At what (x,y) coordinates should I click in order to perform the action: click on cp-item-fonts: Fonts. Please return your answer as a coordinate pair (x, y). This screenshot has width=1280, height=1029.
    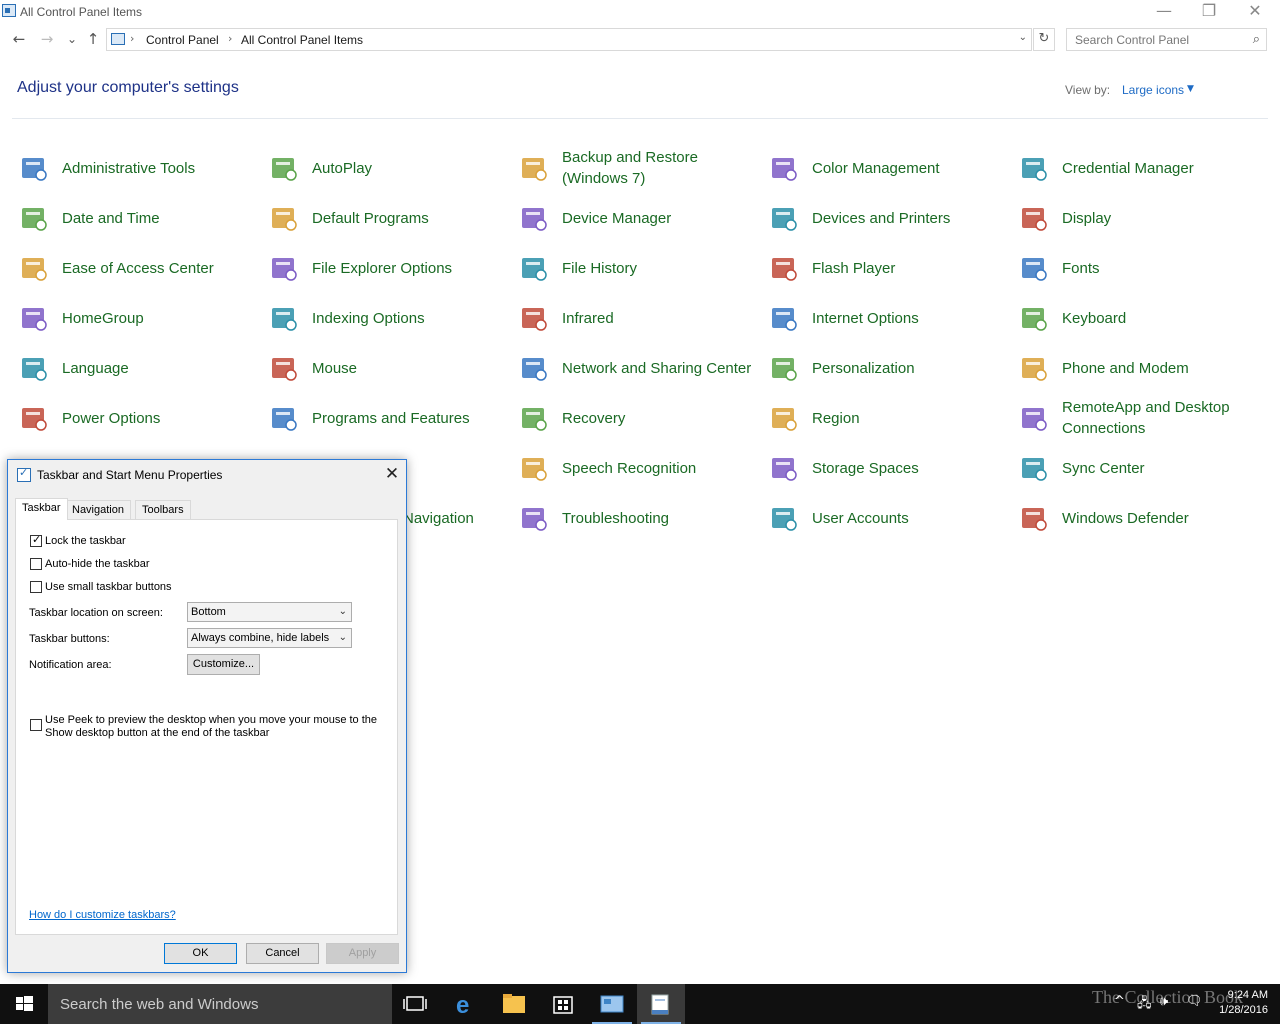
    Looking at the image, I should click on (1137, 268).